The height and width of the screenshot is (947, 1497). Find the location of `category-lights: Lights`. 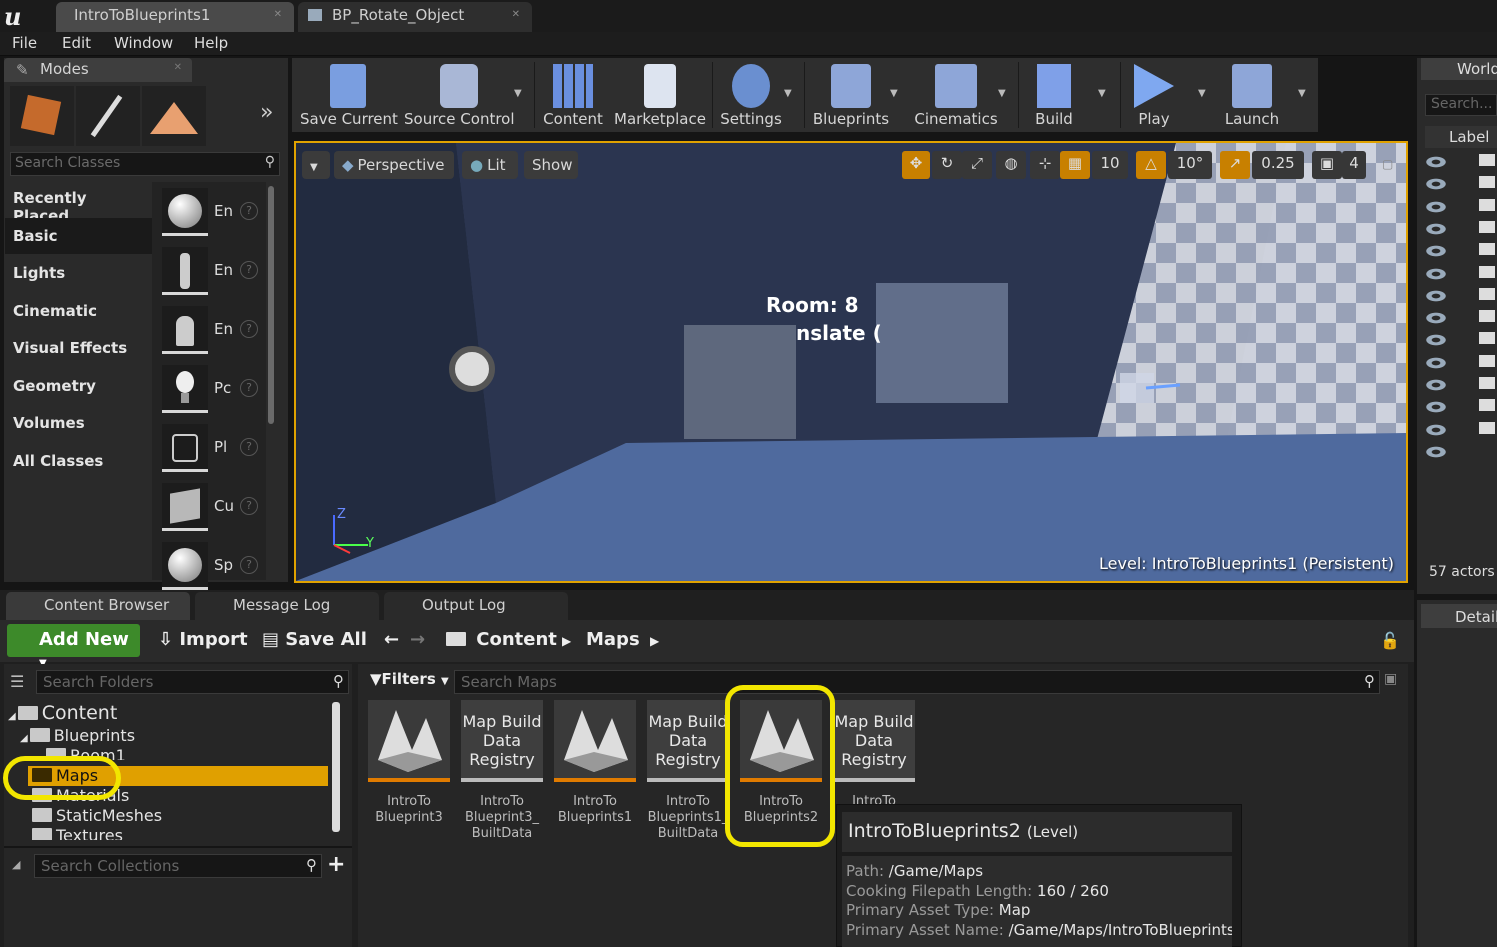

category-lights: Lights is located at coordinates (79, 273).